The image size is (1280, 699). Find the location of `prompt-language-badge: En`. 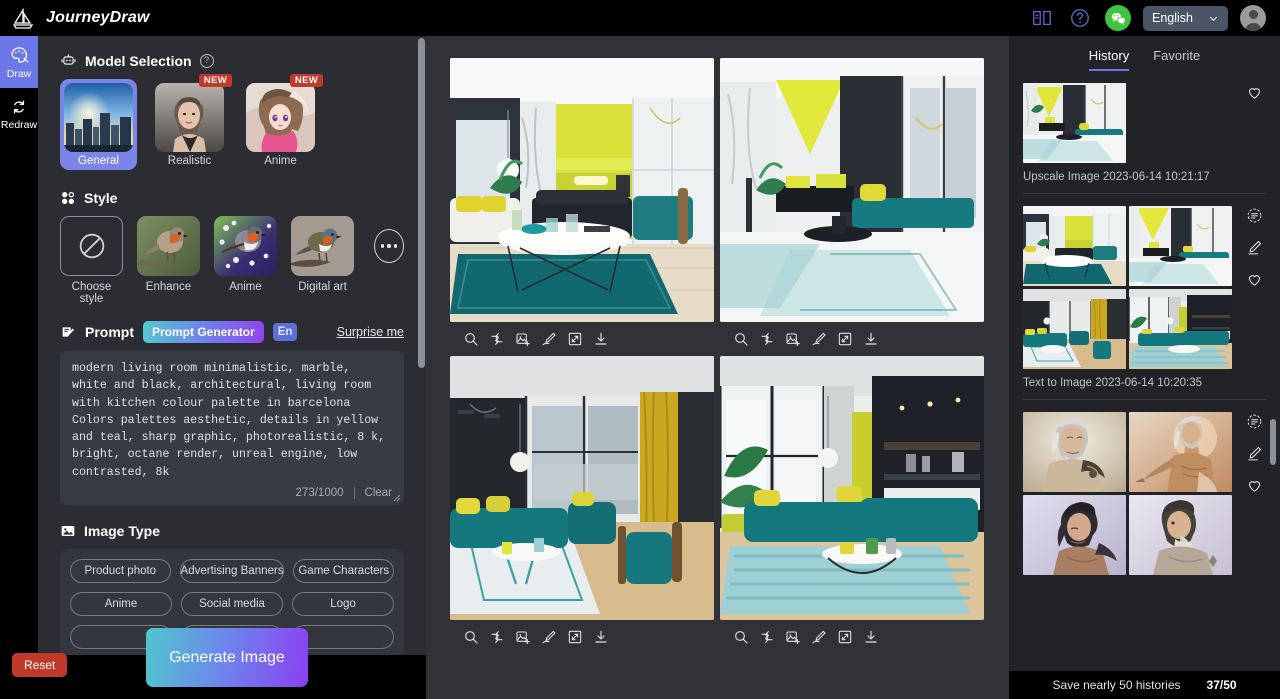

prompt-language-badge: En is located at coordinates (285, 332).